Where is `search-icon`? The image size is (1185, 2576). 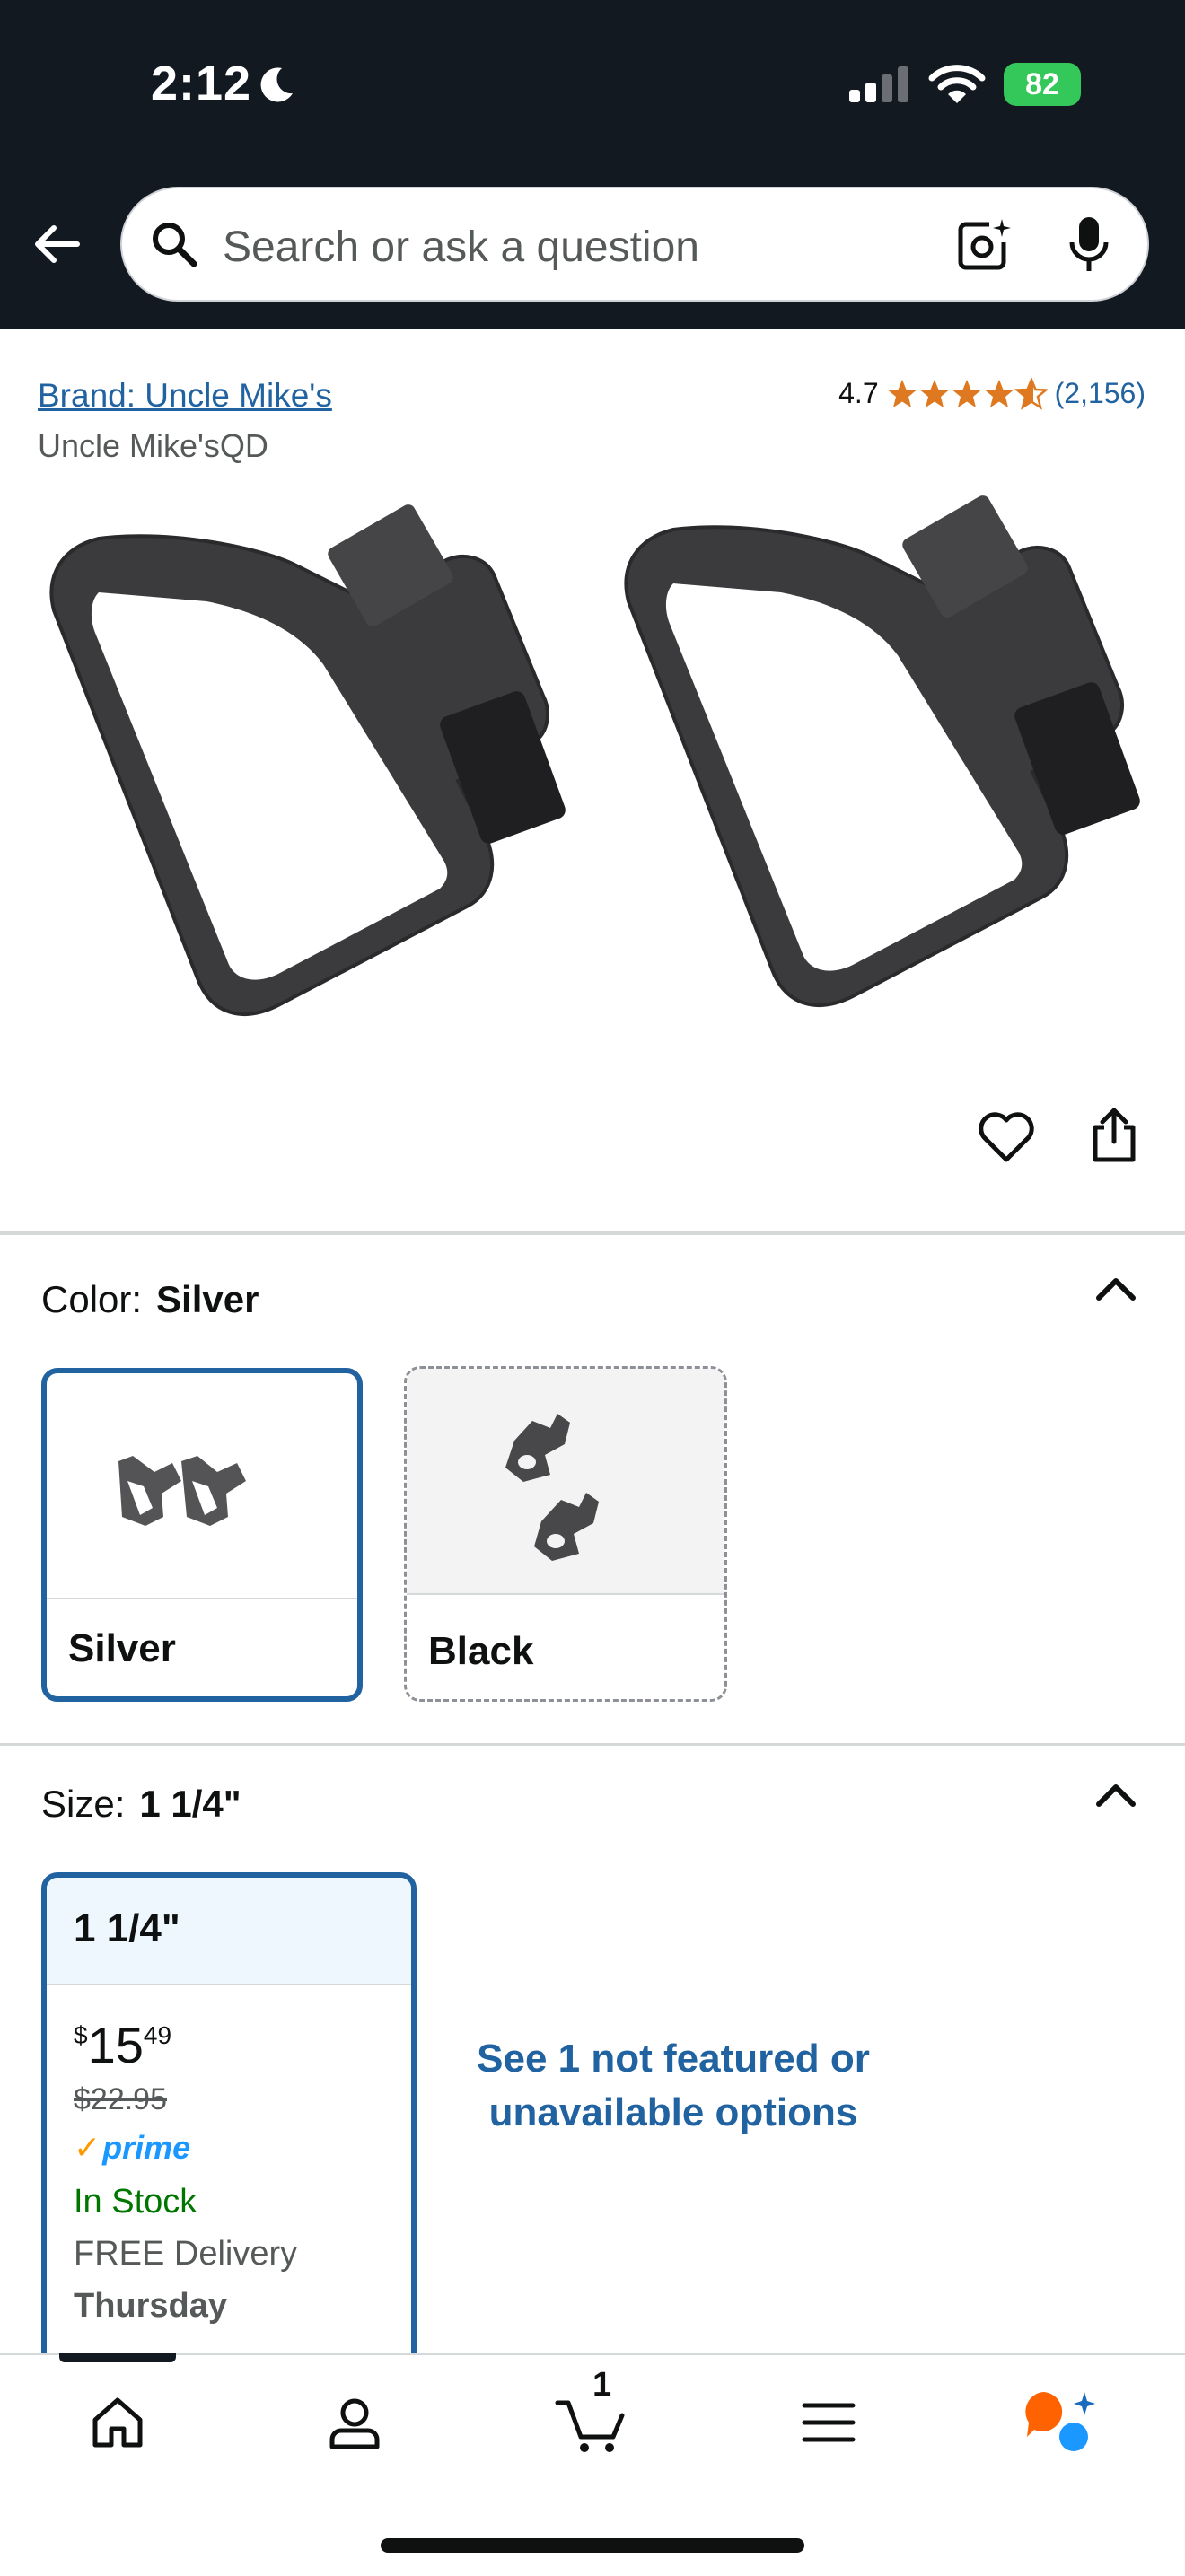 search-icon is located at coordinates (175, 245).